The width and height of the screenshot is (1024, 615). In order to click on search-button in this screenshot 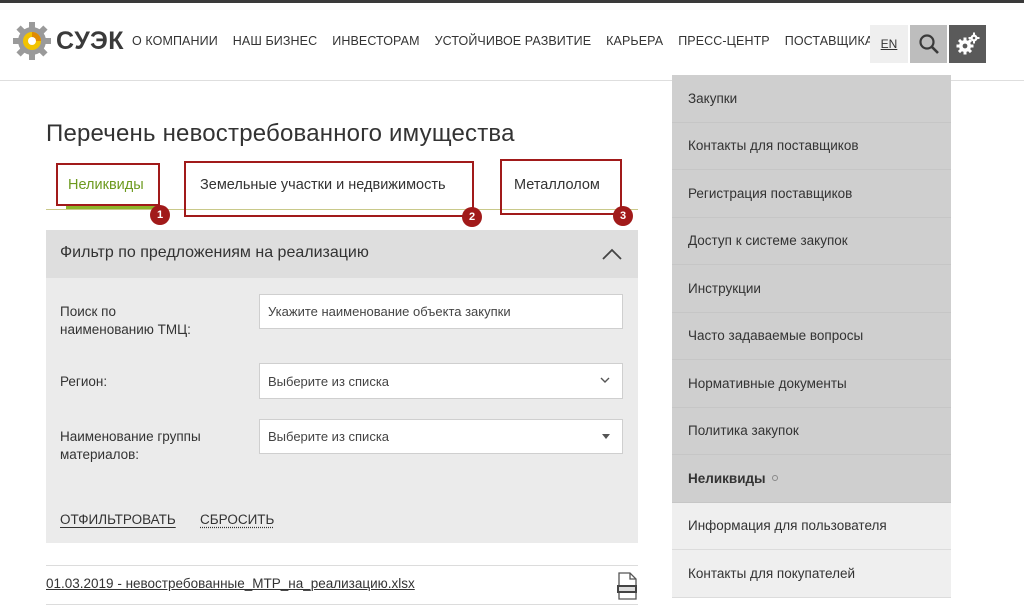, I will do `click(928, 44)`.